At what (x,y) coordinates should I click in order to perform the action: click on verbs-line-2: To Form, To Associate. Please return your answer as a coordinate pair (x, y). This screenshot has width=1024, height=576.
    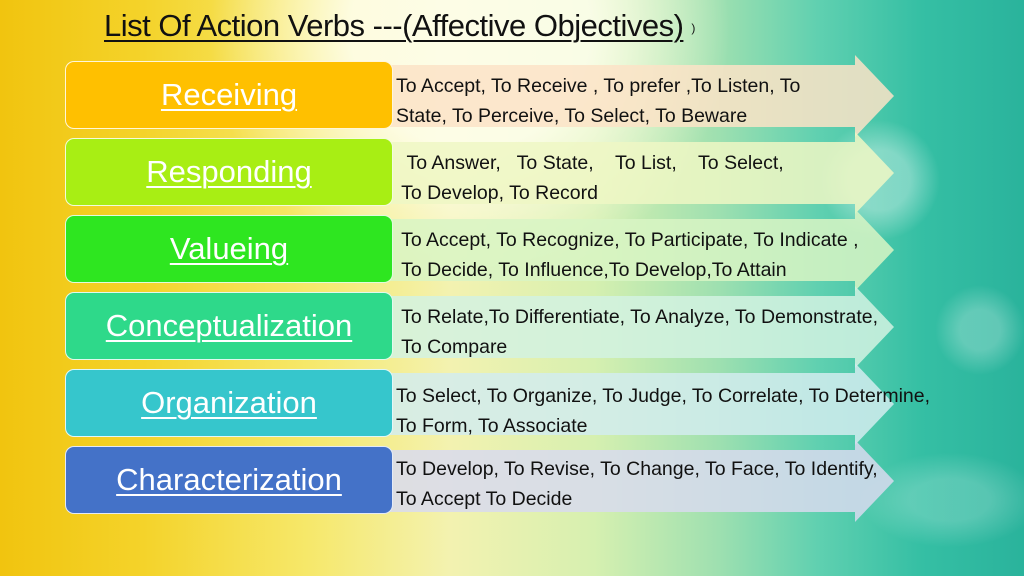
    Looking at the image, I should click on (492, 426).